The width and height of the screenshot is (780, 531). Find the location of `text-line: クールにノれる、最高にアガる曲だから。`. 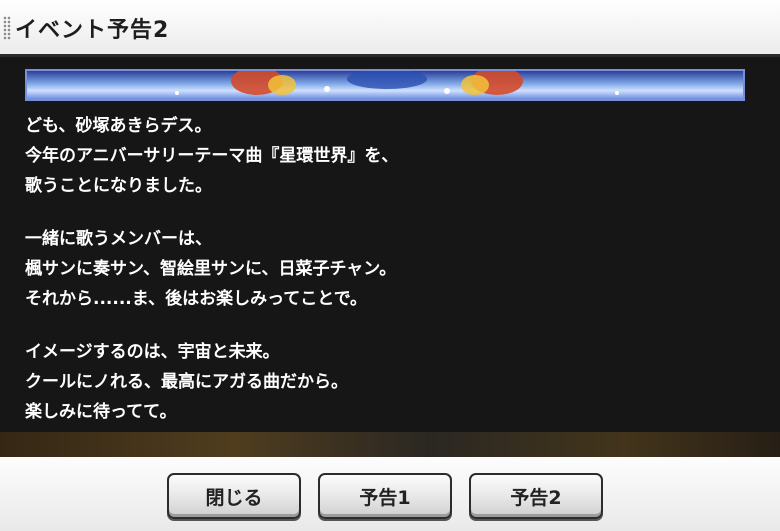

text-line: クールにノれる、最高にアガる曲だから。 is located at coordinates (186, 382).